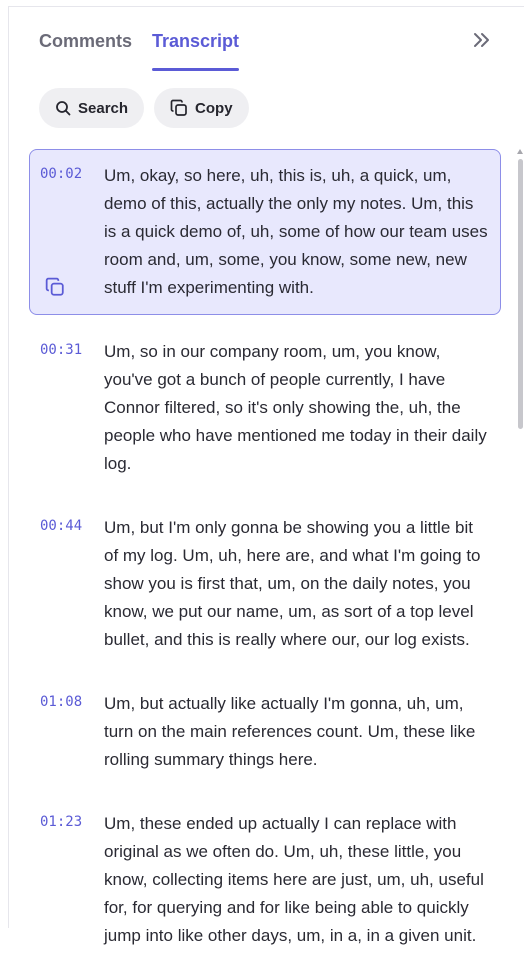  What do you see at coordinates (63, 108) in the screenshot?
I see `search-icon` at bounding box center [63, 108].